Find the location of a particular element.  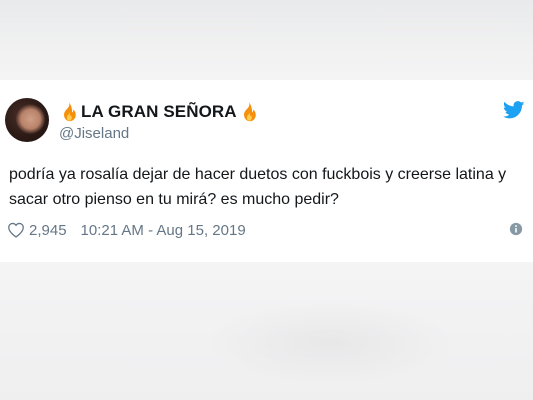

twitter-bird-icon is located at coordinates (514, 110).